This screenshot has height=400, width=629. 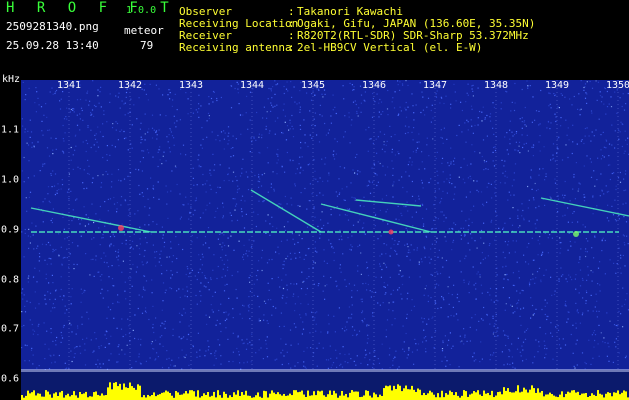 I want to click on x-tick-label: 1341, so click(x=69, y=85).